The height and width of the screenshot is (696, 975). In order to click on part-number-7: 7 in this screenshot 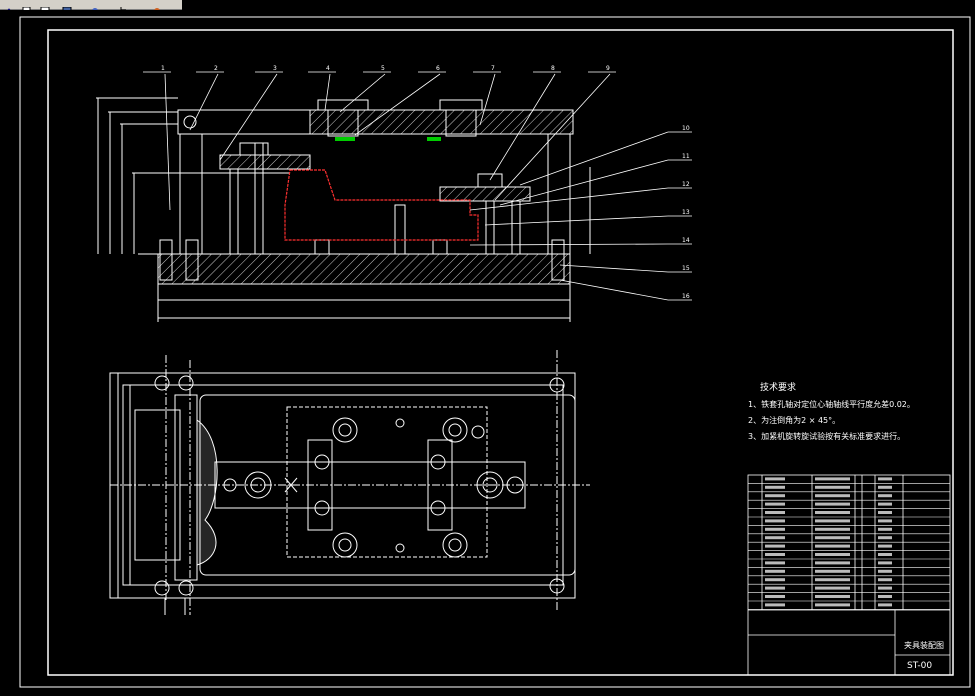, I will do `click(493, 68)`.